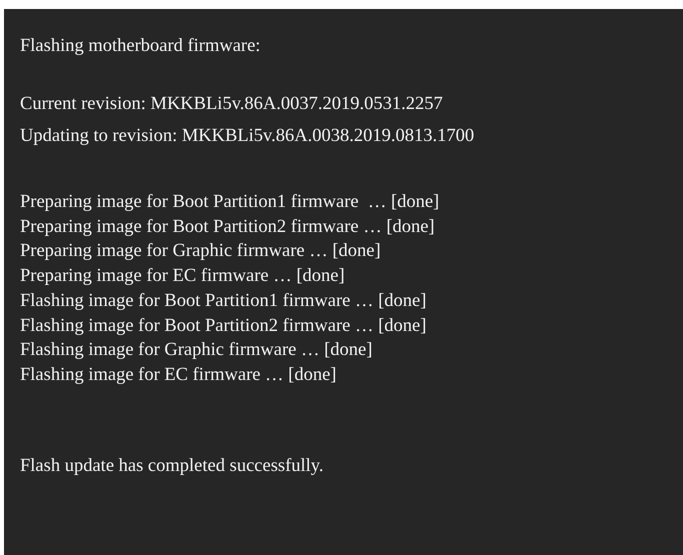 Image resolution: width=683 pixels, height=555 pixels. What do you see at coordinates (172, 466) in the screenshot?
I see `status-message: Flash update has completed successfully.` at bounding box center [172, 466].